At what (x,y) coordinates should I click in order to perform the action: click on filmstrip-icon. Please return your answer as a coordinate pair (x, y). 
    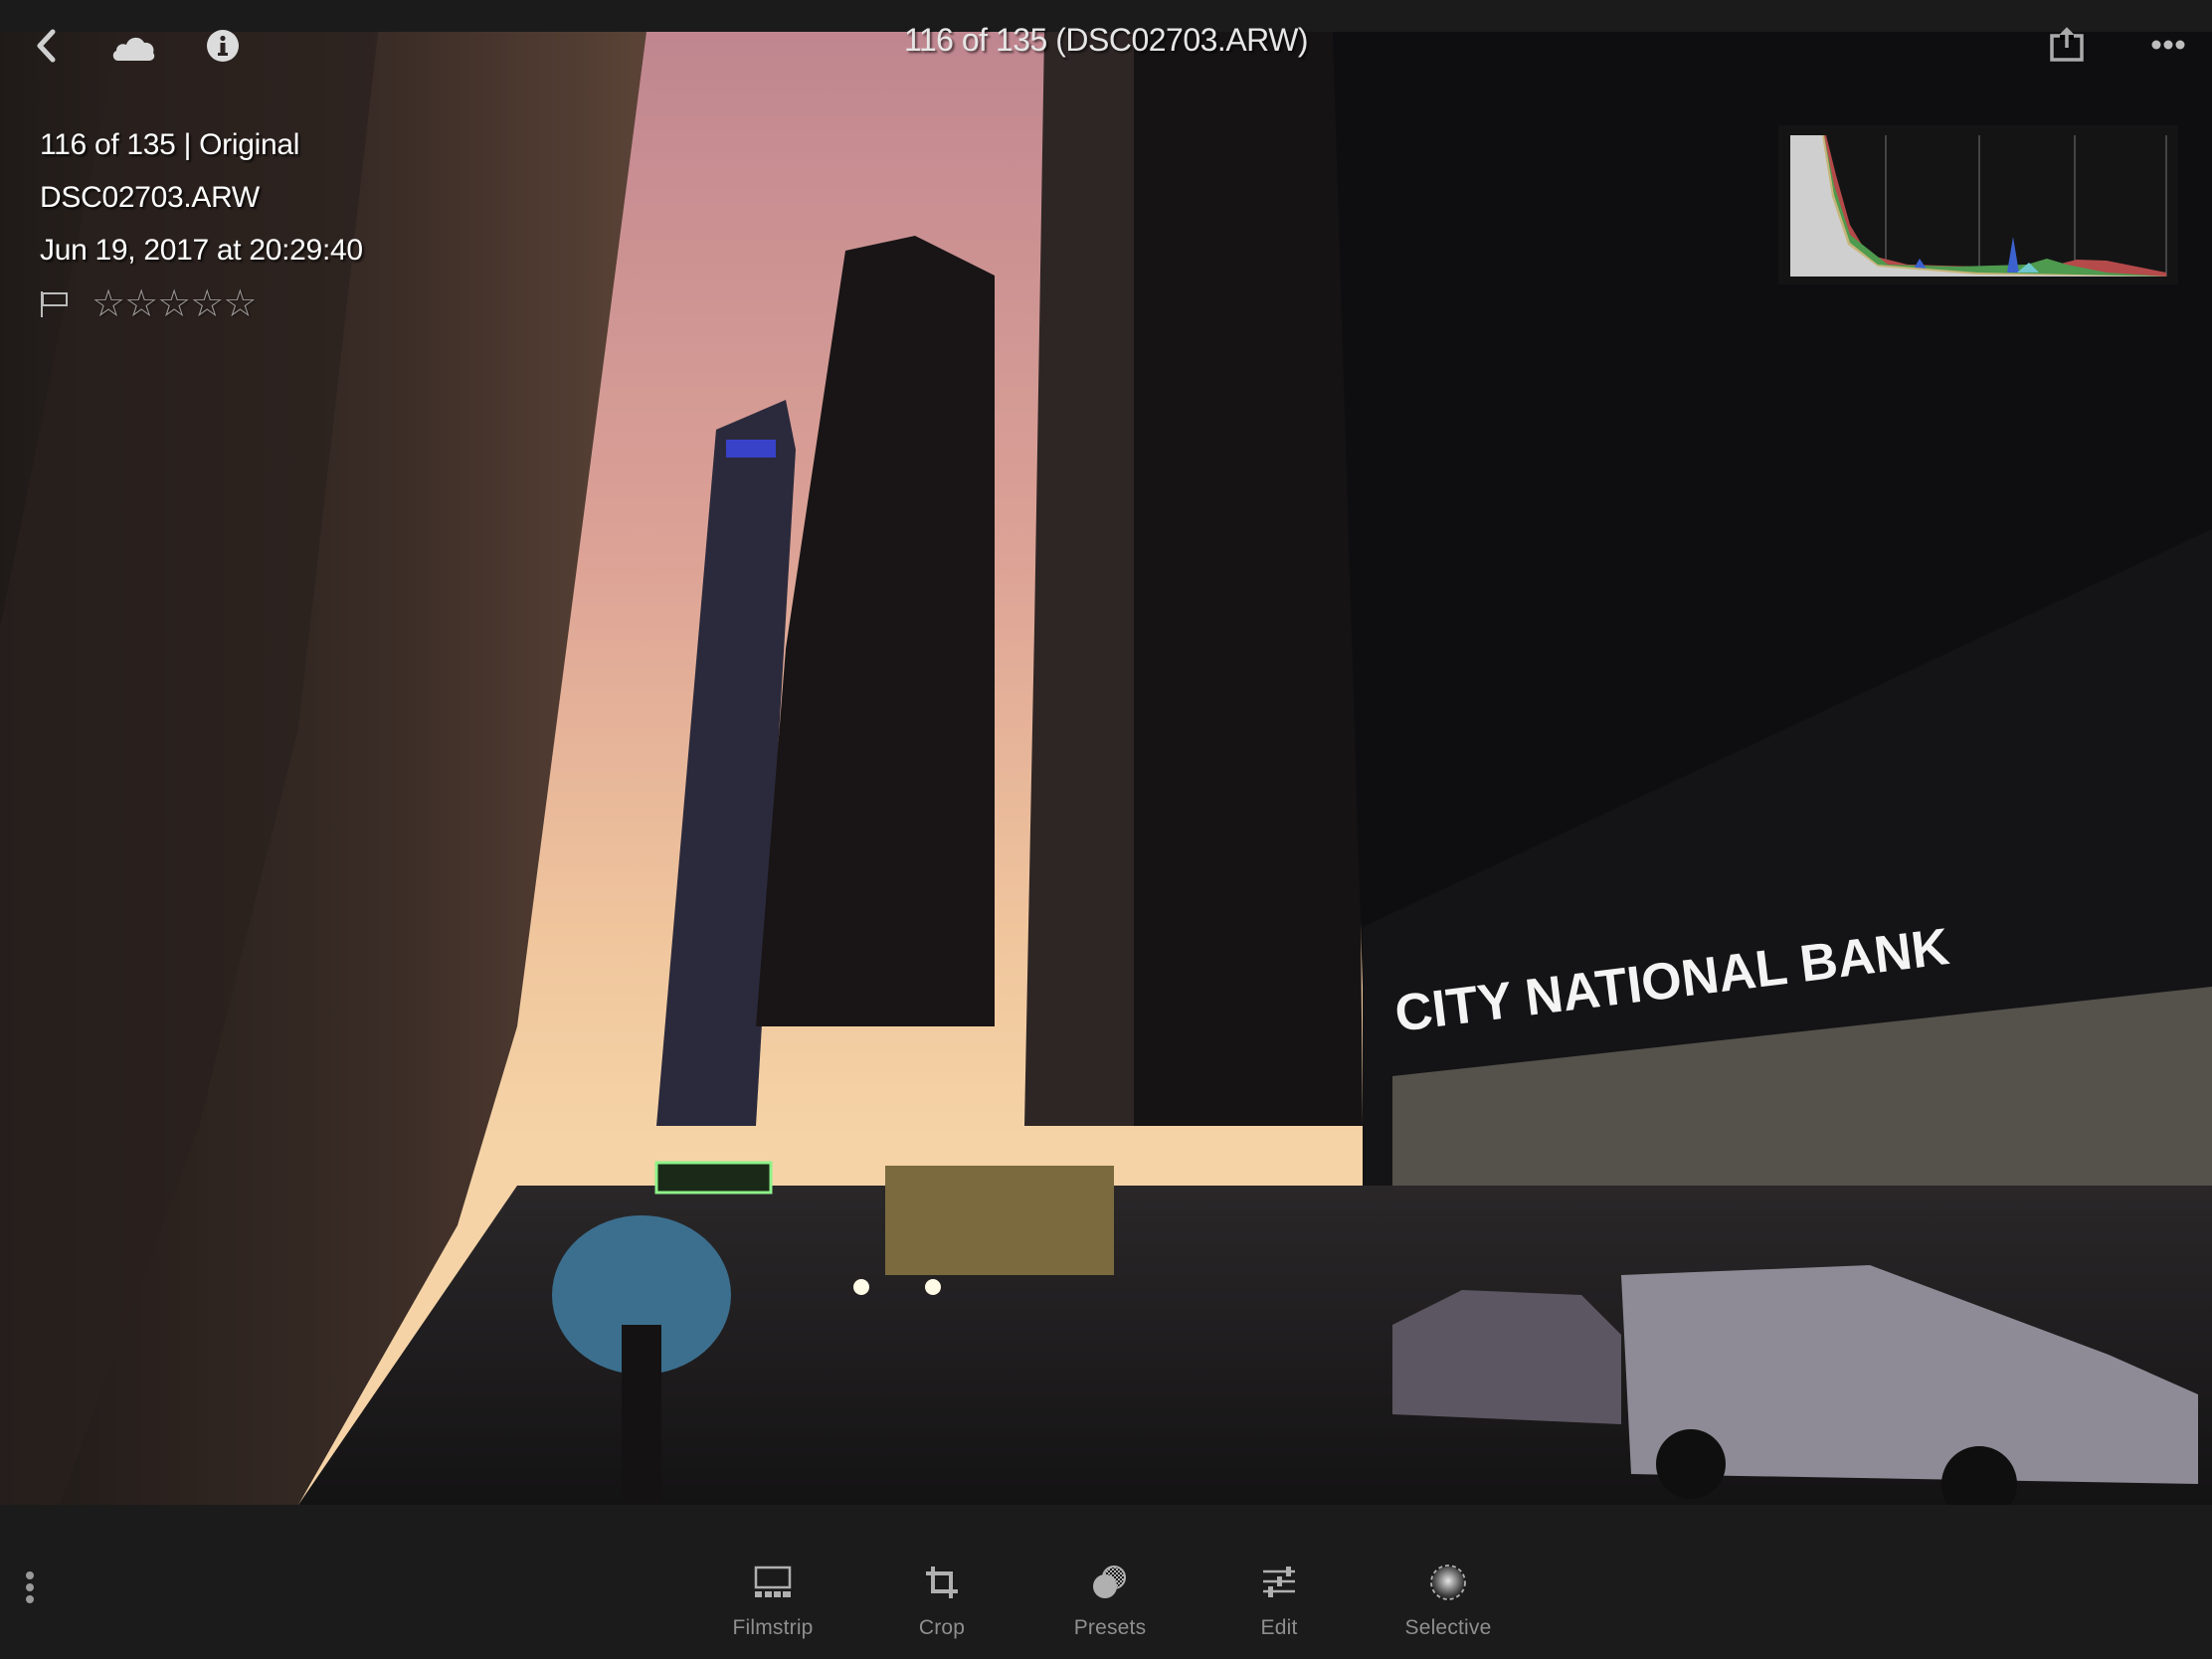
    Looking at the image, I should click on (773, 1581).